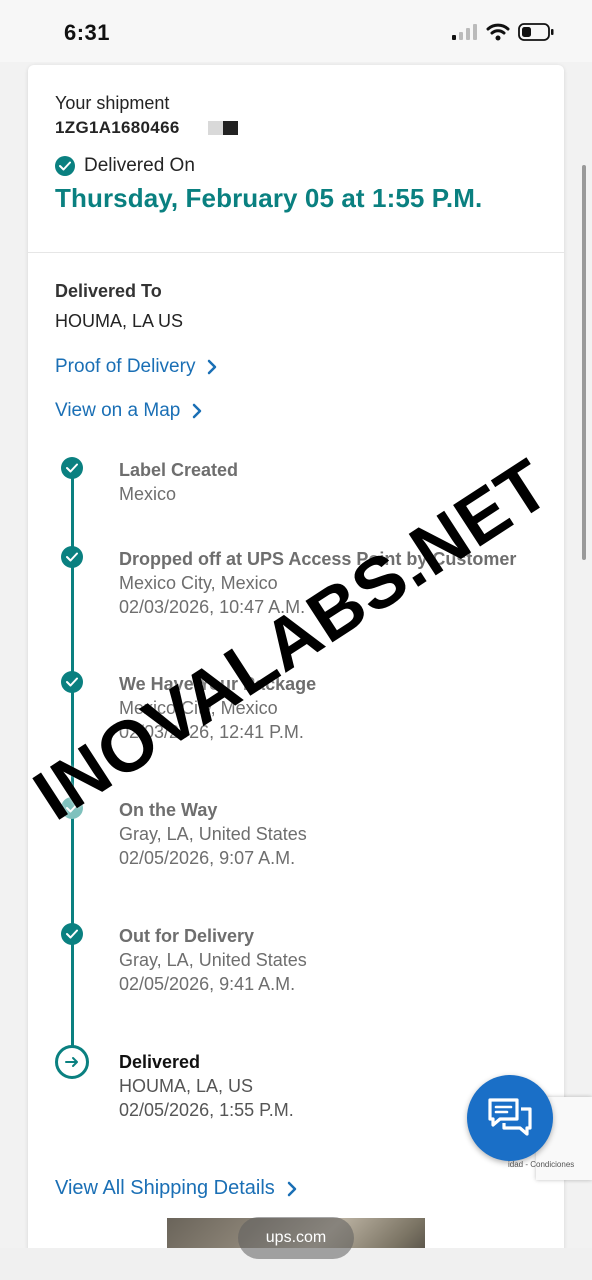 The width and height of the screenshot is (592, 1280). What do you see at coordinates (108, 291) in the screenshot?
I see `delivered-to-label: Delivered To` at bounding box center [108, 291].